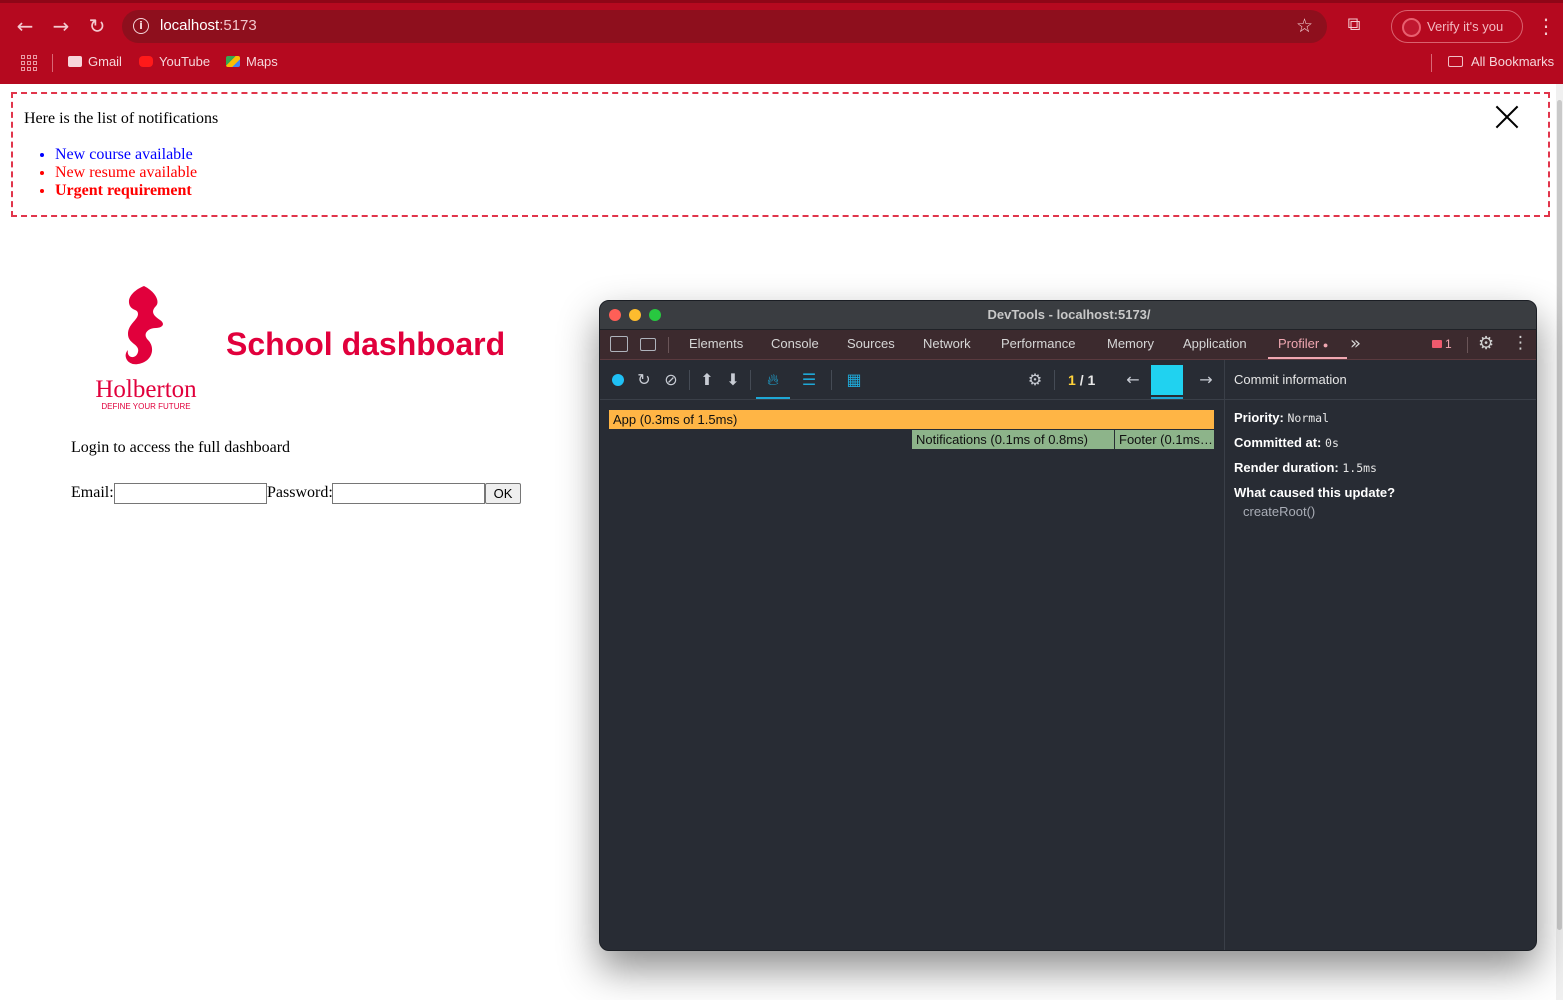 This screenshot has width=1563, height=1000. Describe the element at coordinates (1513, 61) in the screenshot. I see `all-bookmarks-label: All Bookmarks` at that location.